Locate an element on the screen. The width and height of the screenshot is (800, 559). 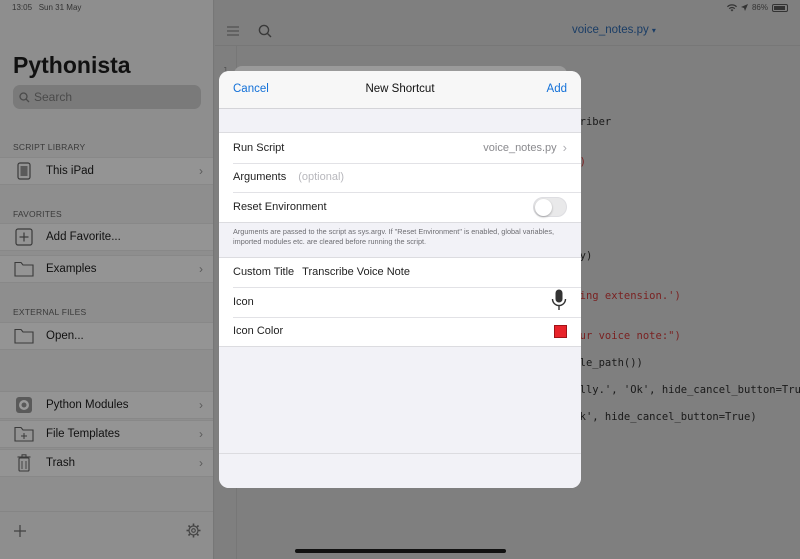
status-time: 13:05 Sun 31 May is located at coordinates (47, 7).